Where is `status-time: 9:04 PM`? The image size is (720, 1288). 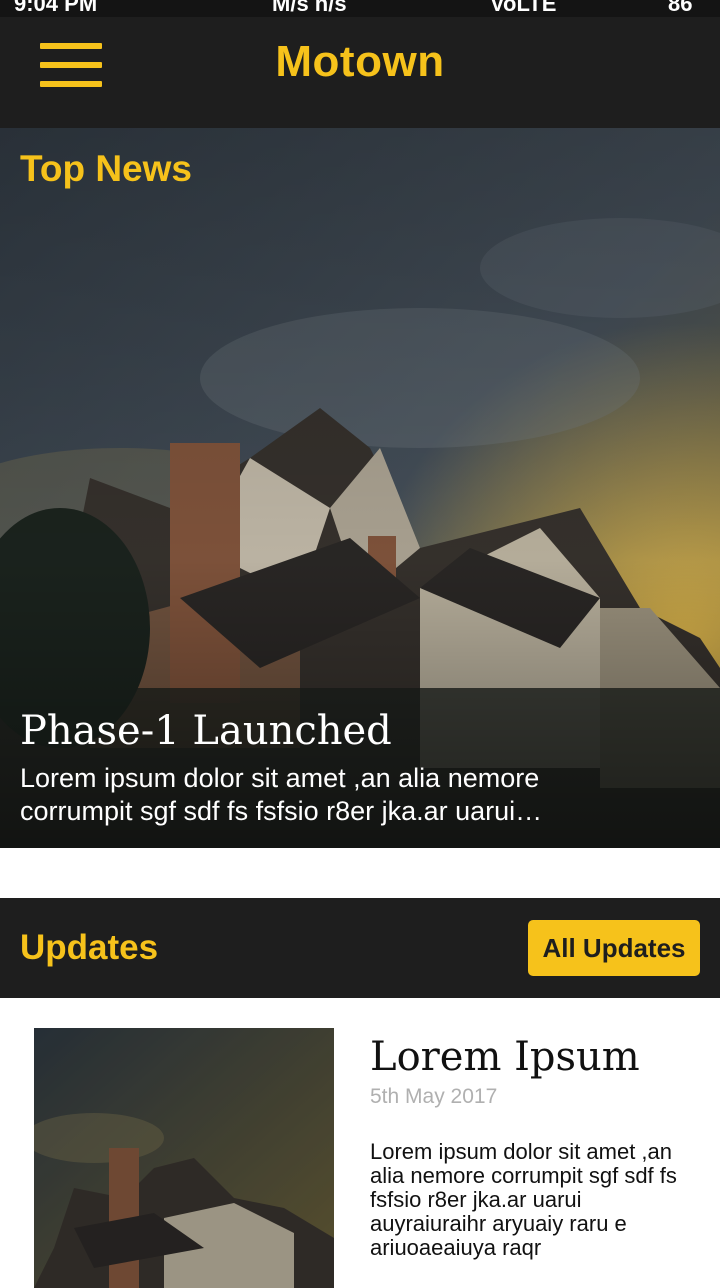 status-time: 9:04 PM is located at coordinates (56, 8).